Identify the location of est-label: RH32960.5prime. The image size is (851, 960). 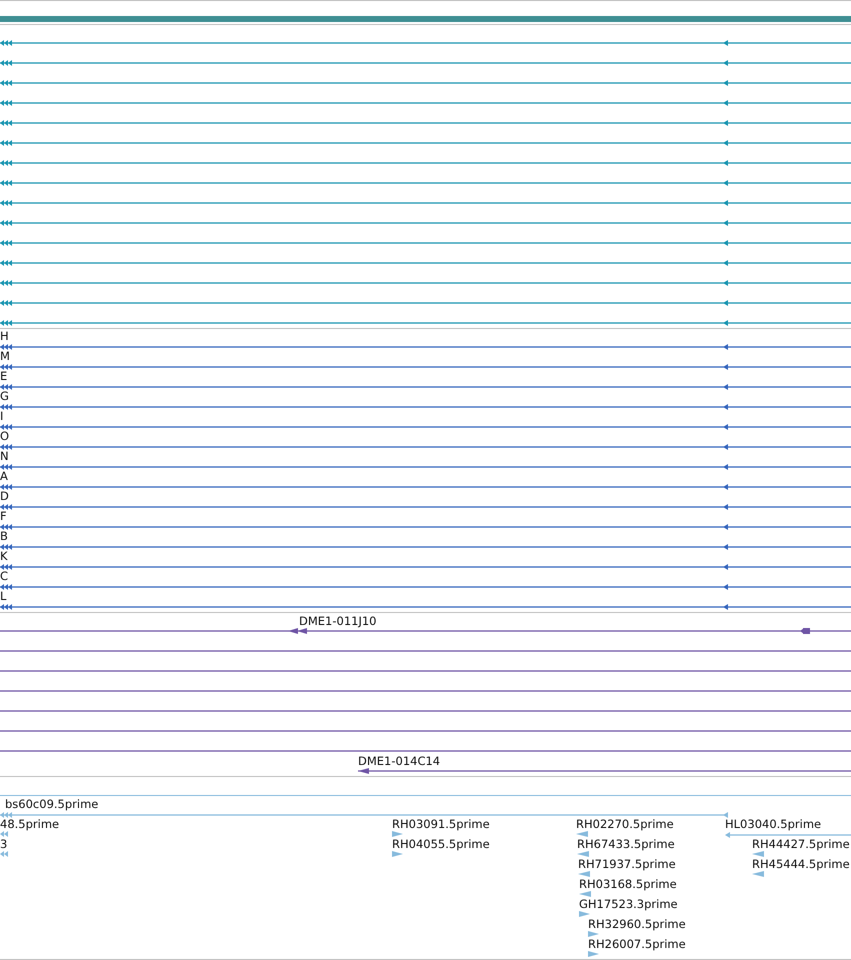
(637, 924).